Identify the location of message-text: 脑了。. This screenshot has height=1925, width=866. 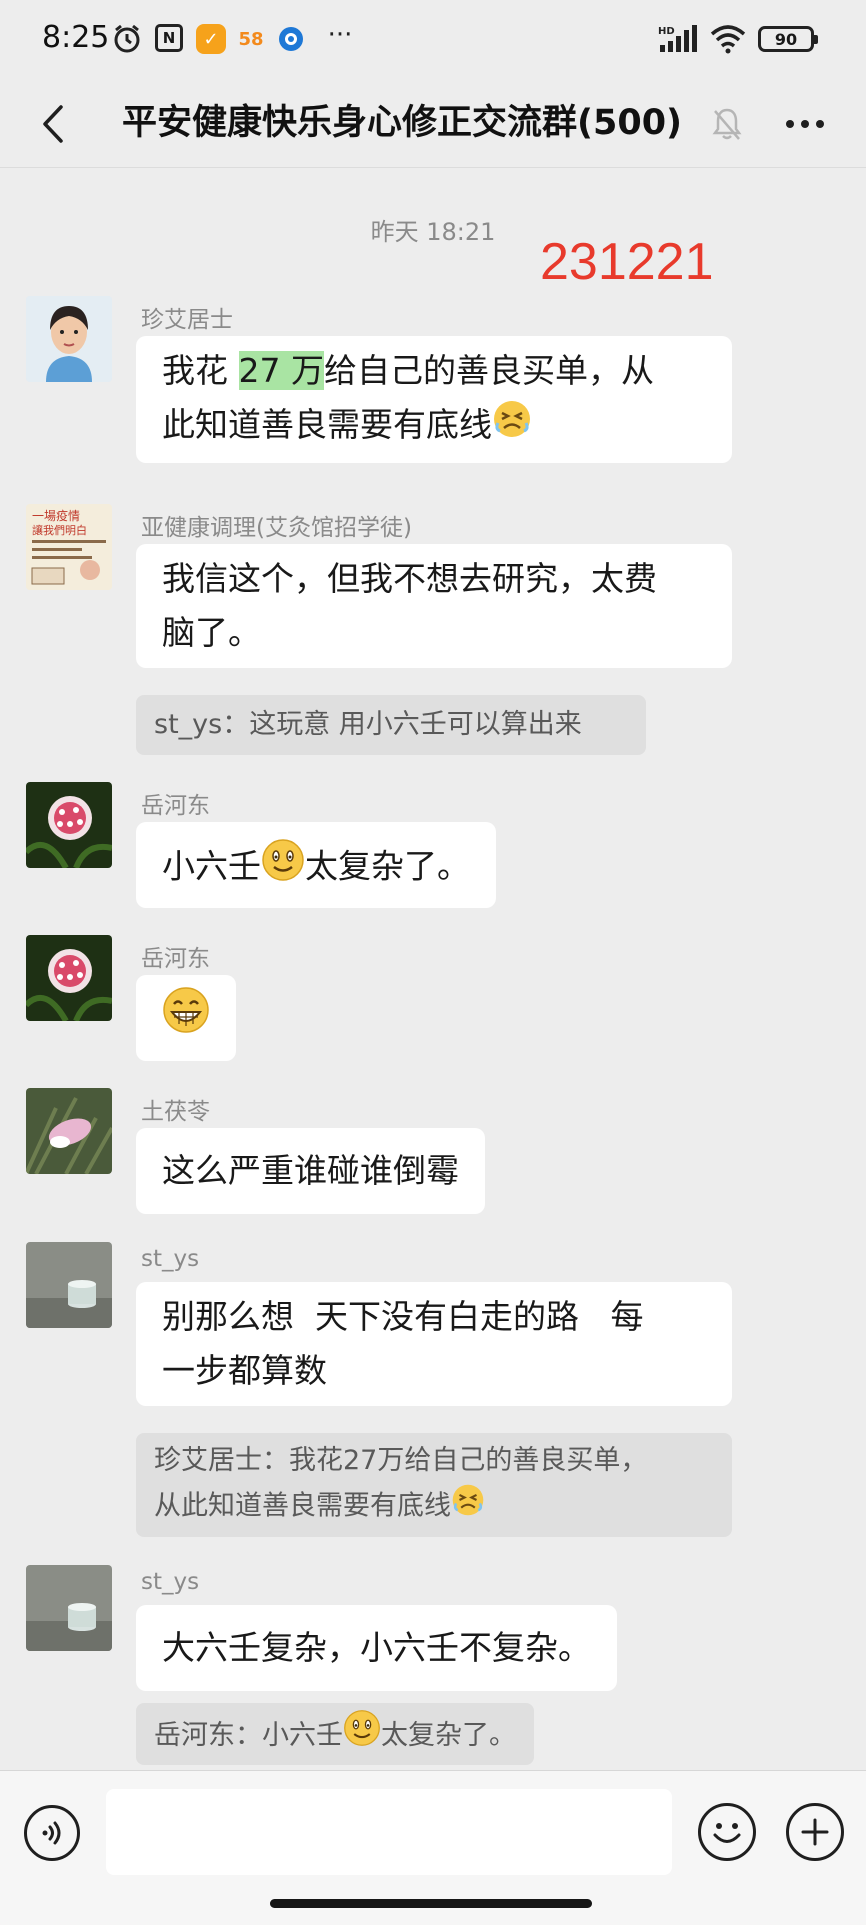
(211, 632).